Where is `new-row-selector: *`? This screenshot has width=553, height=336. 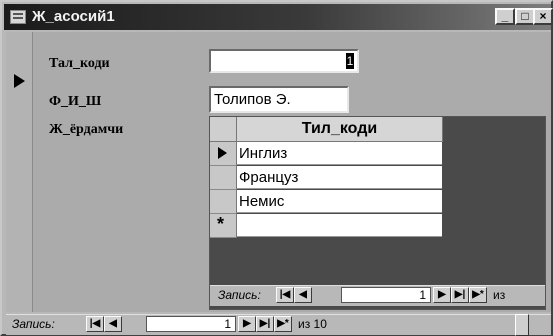 new-row-selector: * is located at coordinates (223, 226).